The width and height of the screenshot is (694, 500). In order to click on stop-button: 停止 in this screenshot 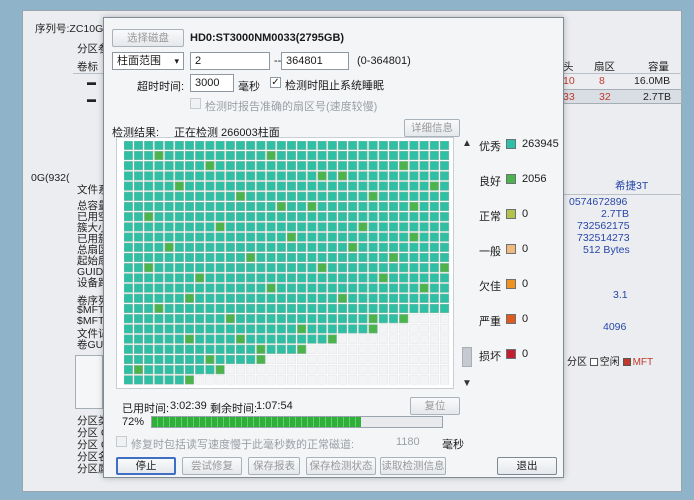, I will do `click(146, 466)`.